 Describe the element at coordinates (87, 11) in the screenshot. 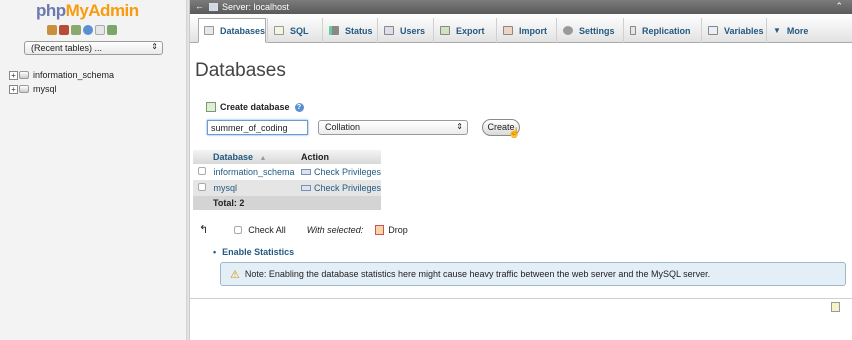

I see `phpmyadmin-logo: phpMyAdmin` at that location.